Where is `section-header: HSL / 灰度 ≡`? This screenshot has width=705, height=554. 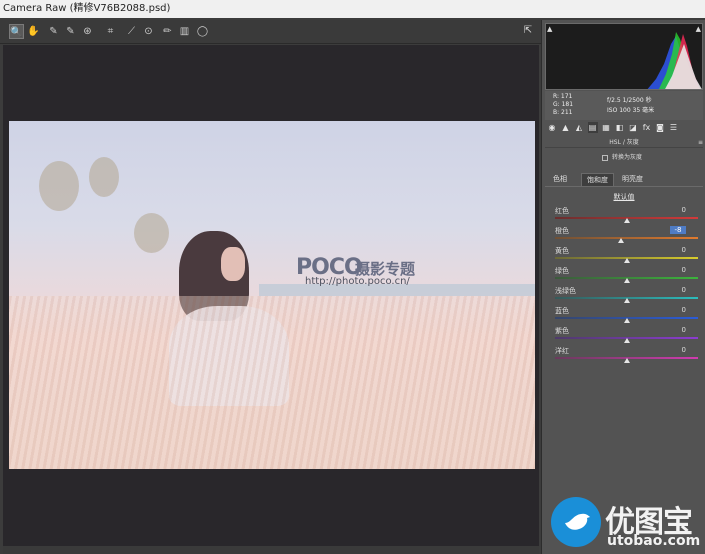
section-header: HSL / 灰度 ≡ is located at coordinates (624, 142).